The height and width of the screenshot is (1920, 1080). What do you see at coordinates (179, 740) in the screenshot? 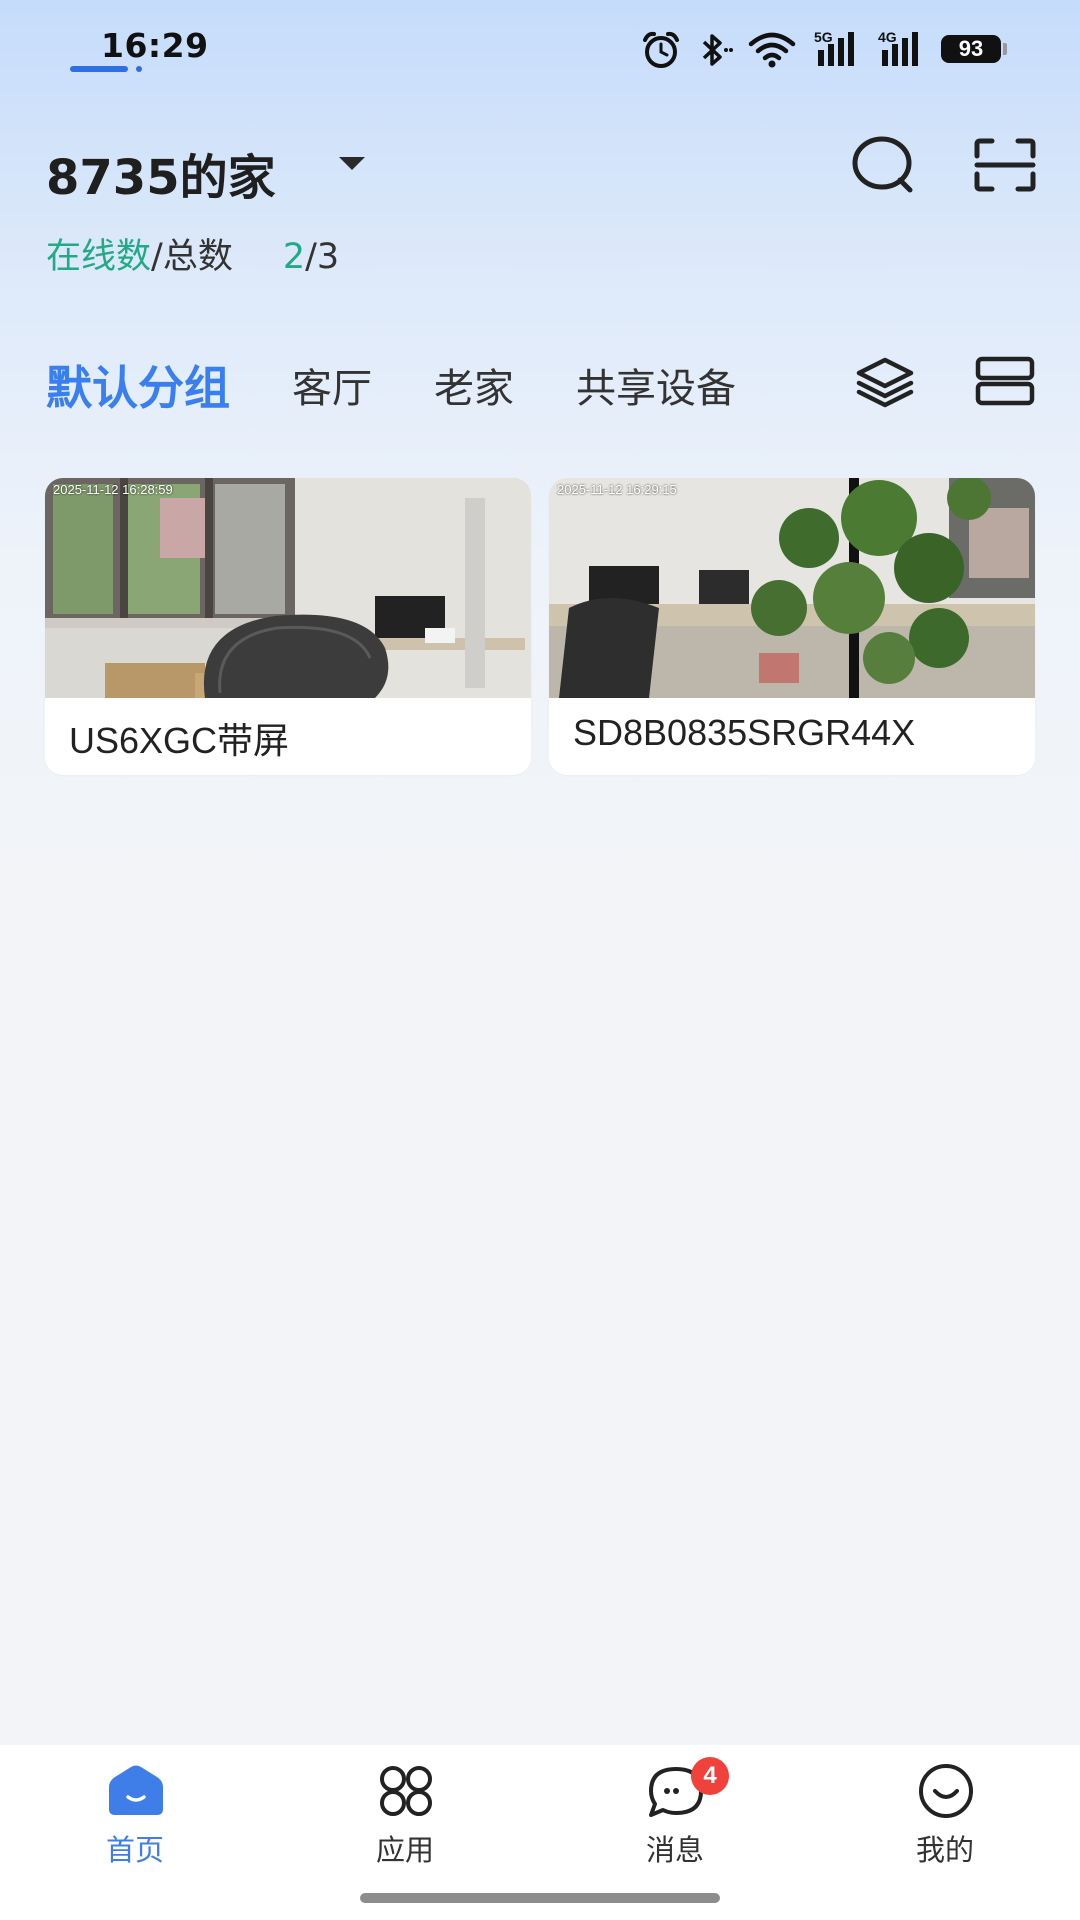
I see `device-name: US6XGC带屏` at bounding box center [179, 740].